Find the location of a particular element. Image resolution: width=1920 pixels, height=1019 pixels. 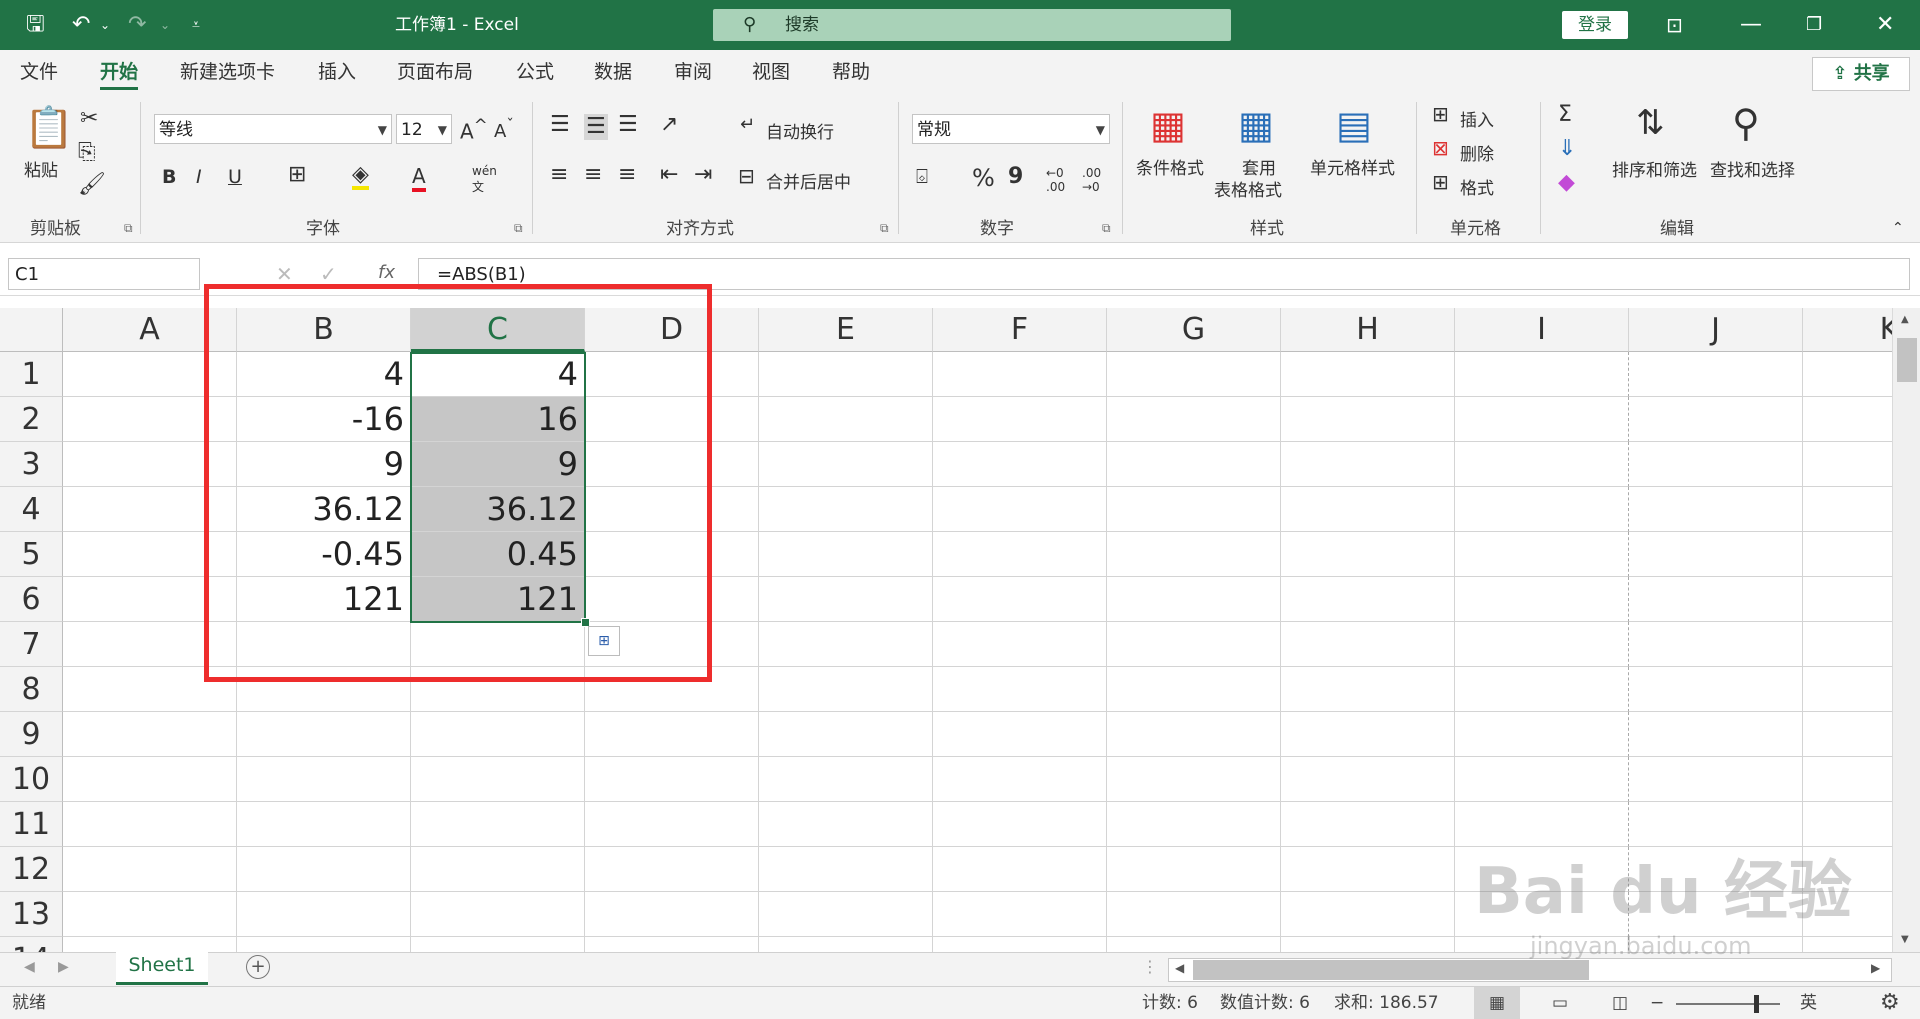

cell-f13 is located at coordinates (1020, 914).